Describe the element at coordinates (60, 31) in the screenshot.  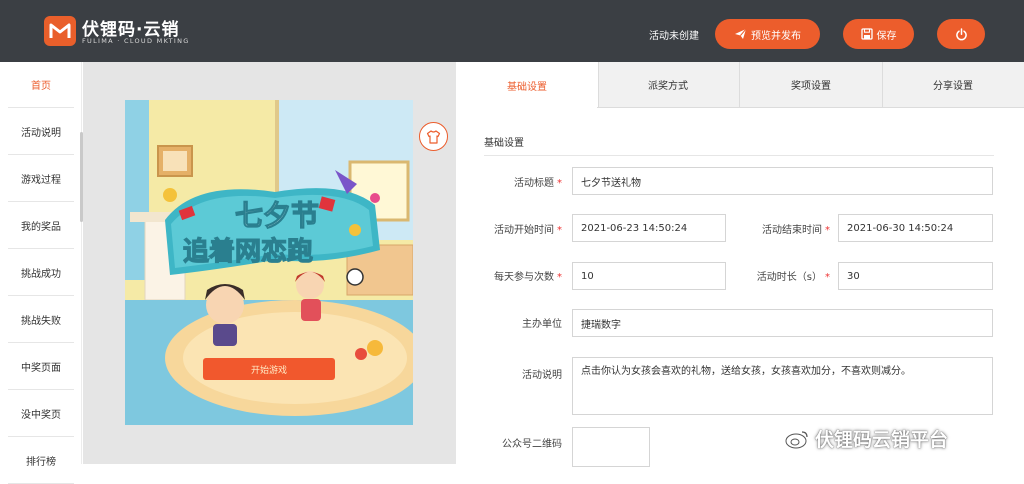
I see `brand-logo` at that location.